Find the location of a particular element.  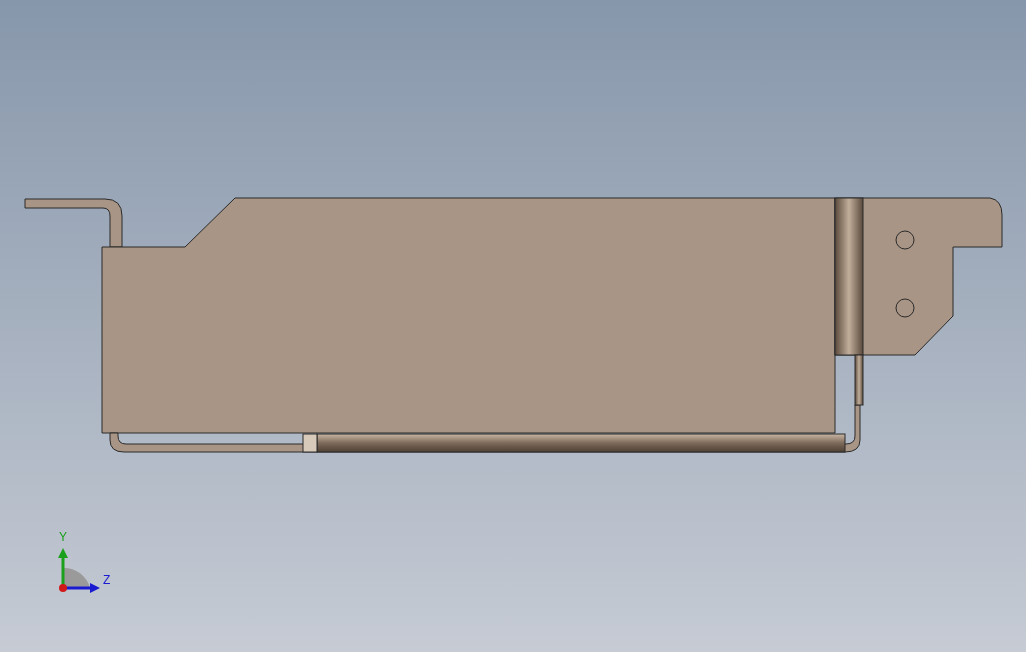

axis-label: Y is located at coordinates (63, 537).